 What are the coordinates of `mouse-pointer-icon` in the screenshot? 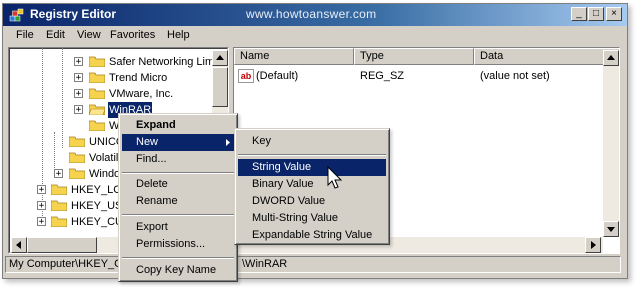 It's located at (335, 177).